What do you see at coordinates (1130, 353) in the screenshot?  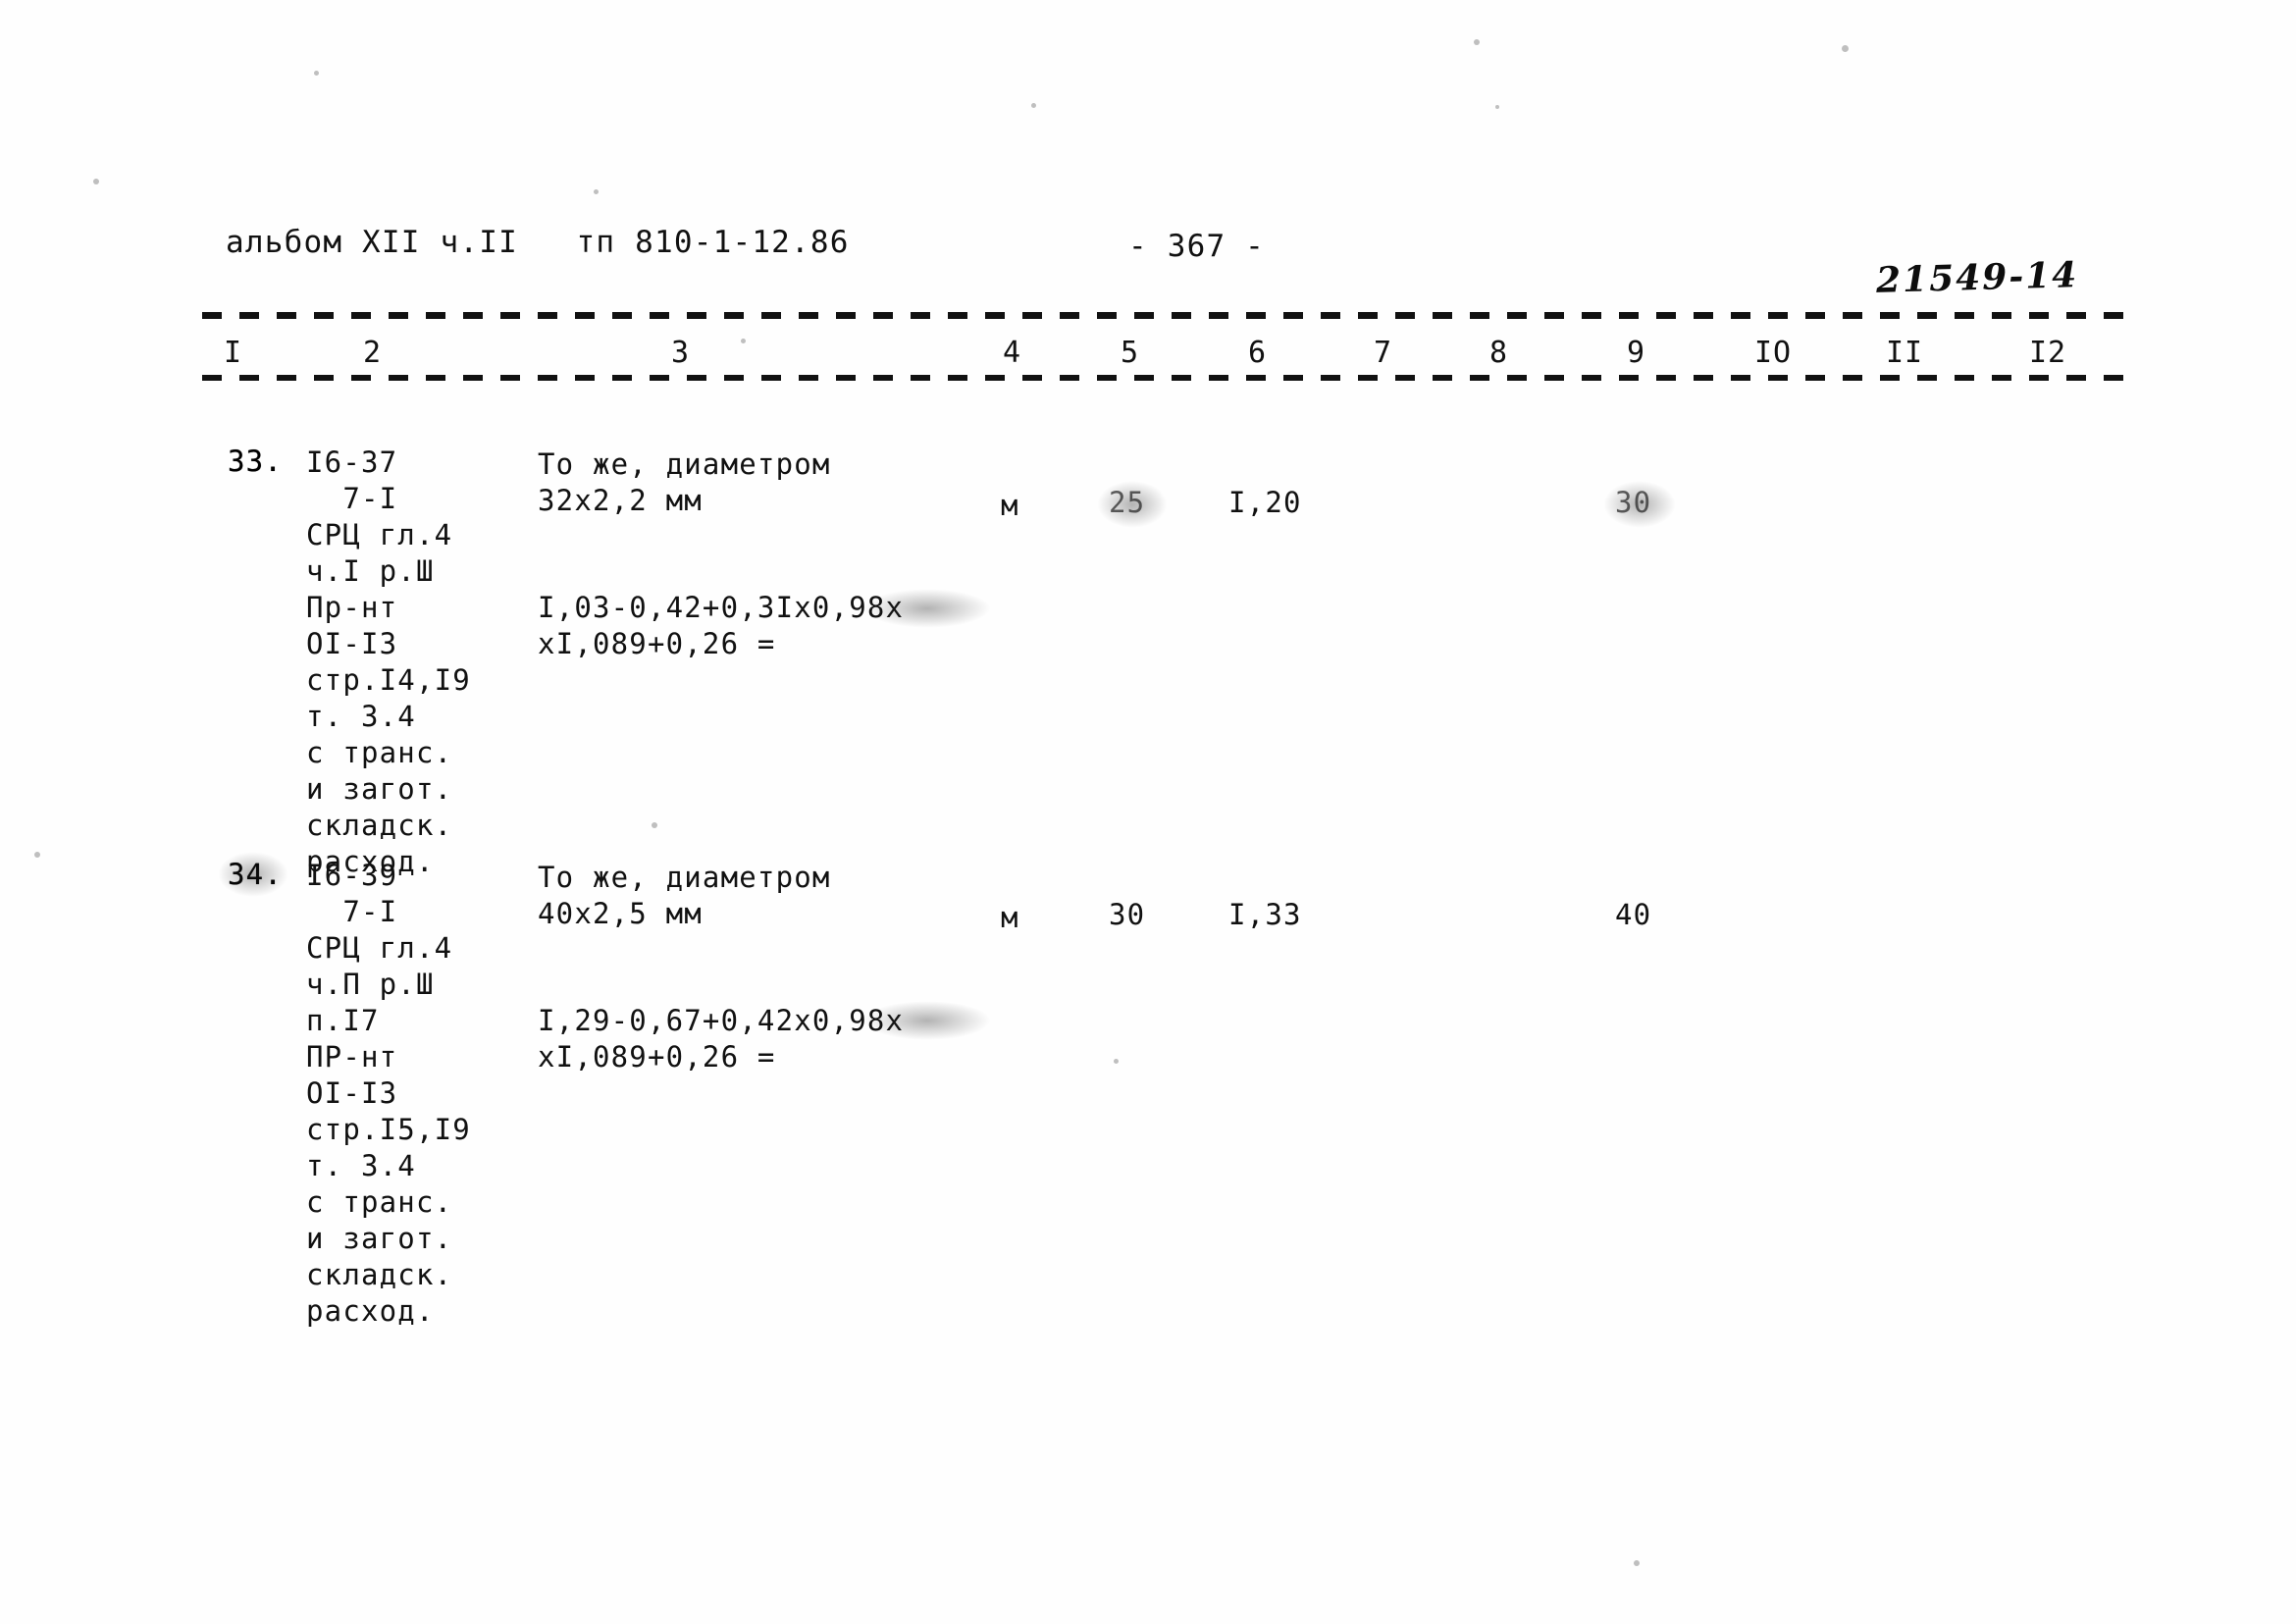 I see `column-header-5: 5` at bounding box center [1130, 353].